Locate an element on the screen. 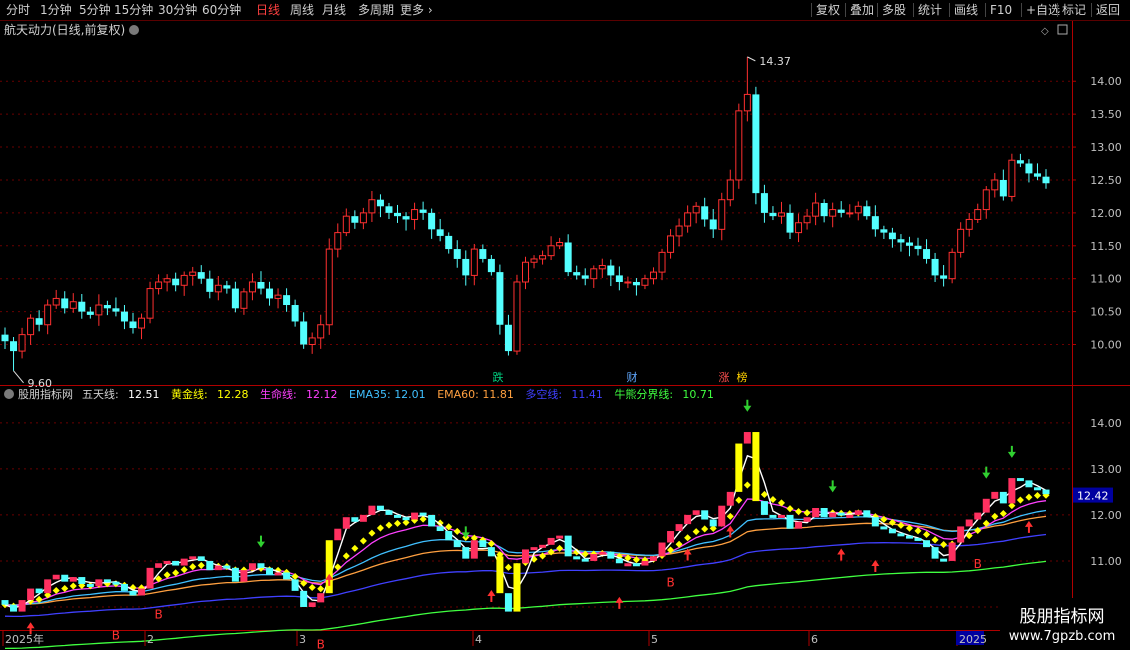  indicator-label-4: EMA60: is located at coordinates (458, 394).